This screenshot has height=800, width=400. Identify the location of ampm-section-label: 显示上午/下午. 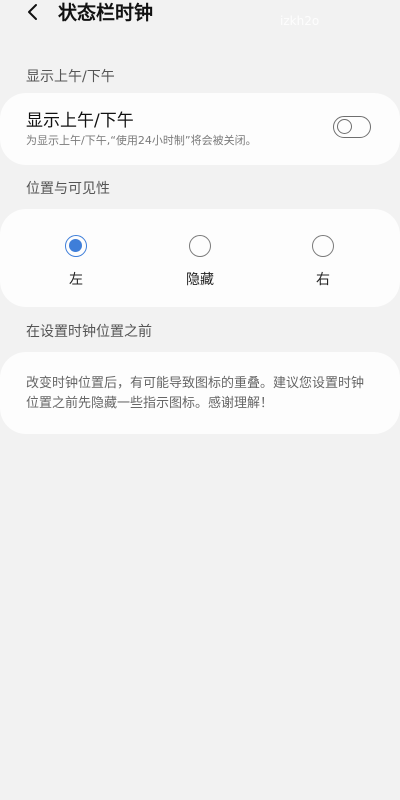
(70, 77).